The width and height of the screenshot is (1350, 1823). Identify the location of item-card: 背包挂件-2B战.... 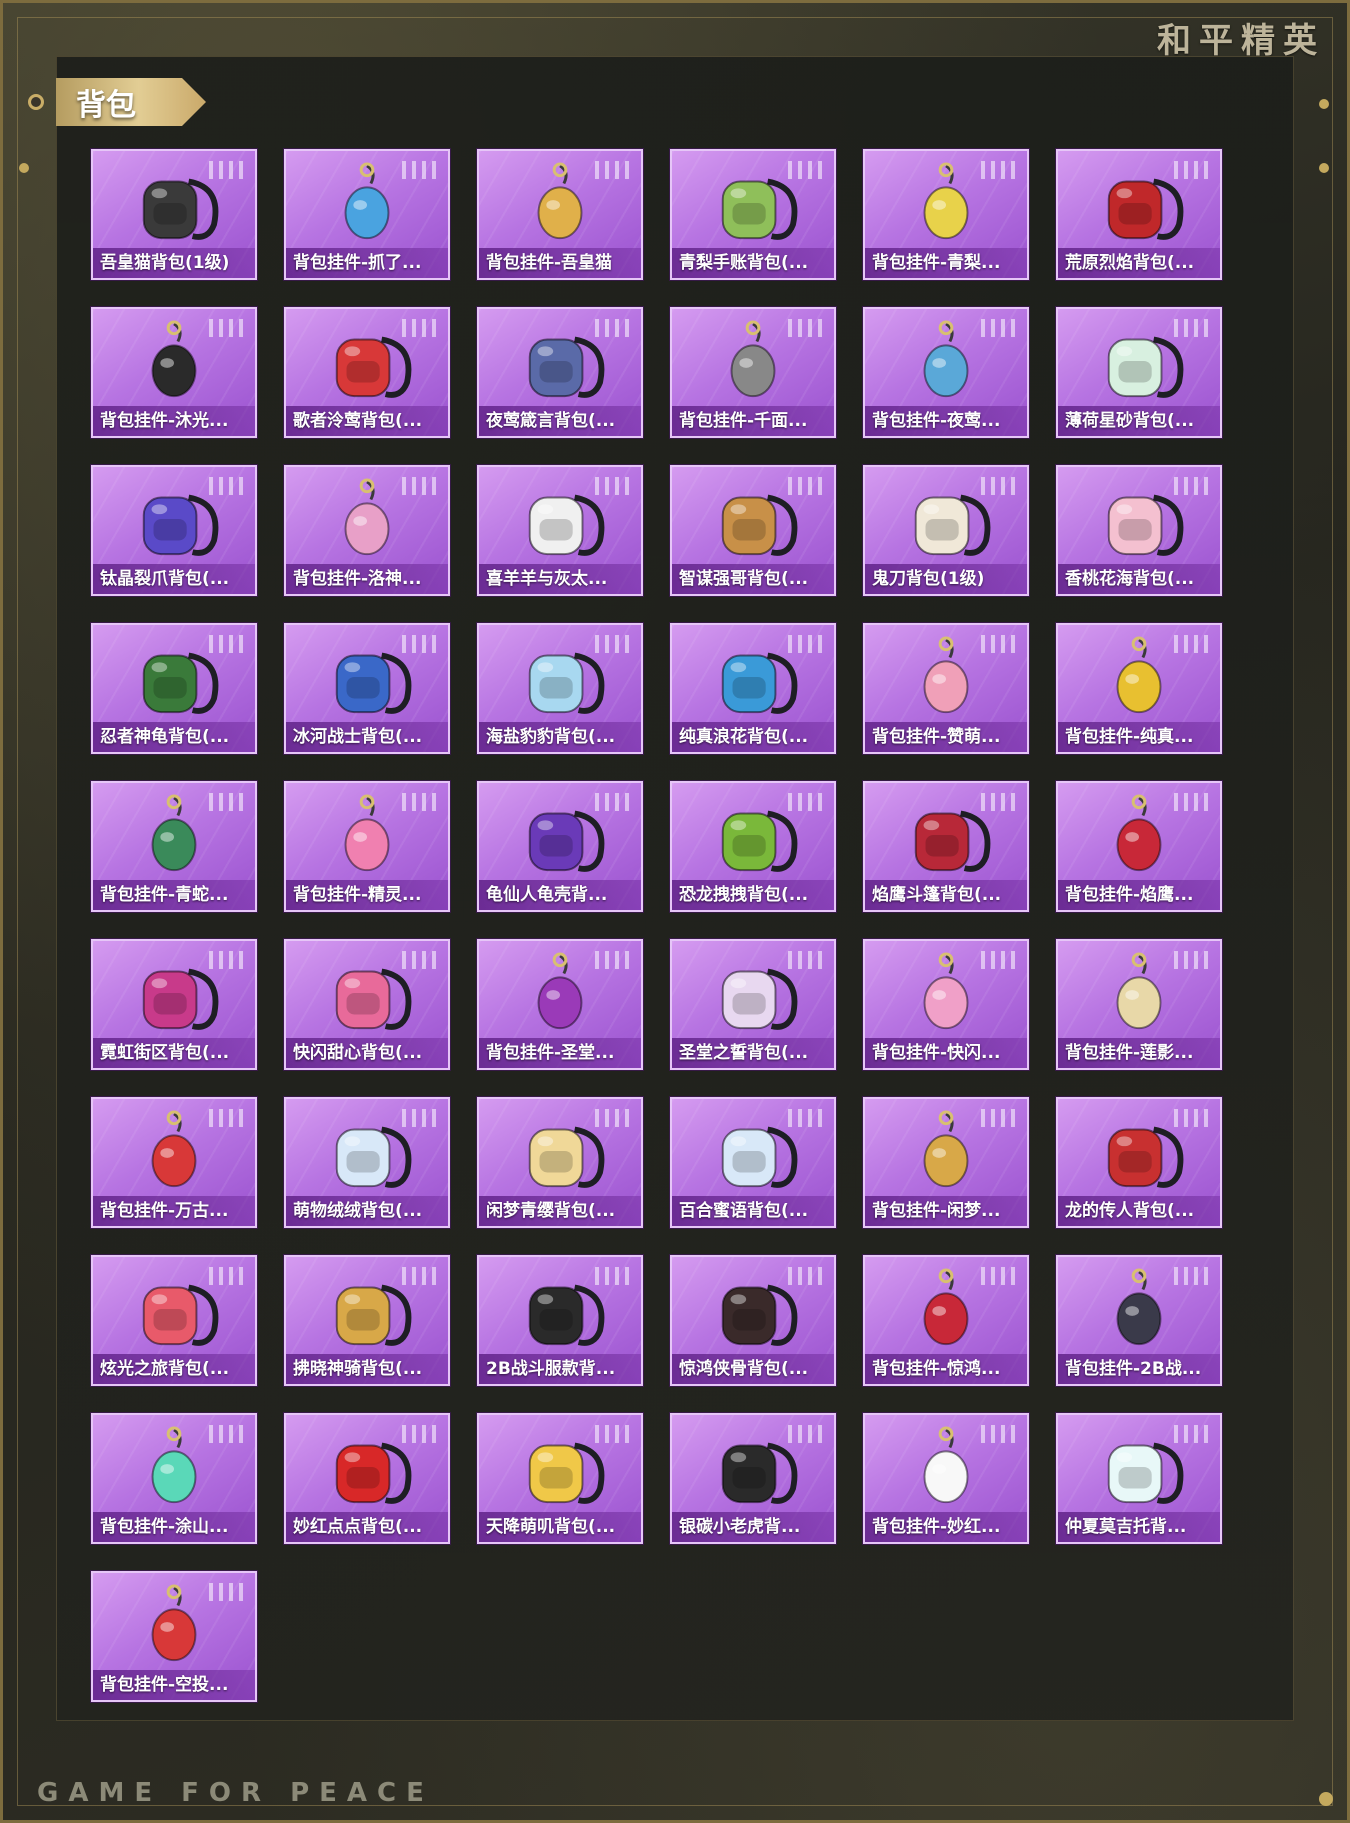
(1139, 1320).